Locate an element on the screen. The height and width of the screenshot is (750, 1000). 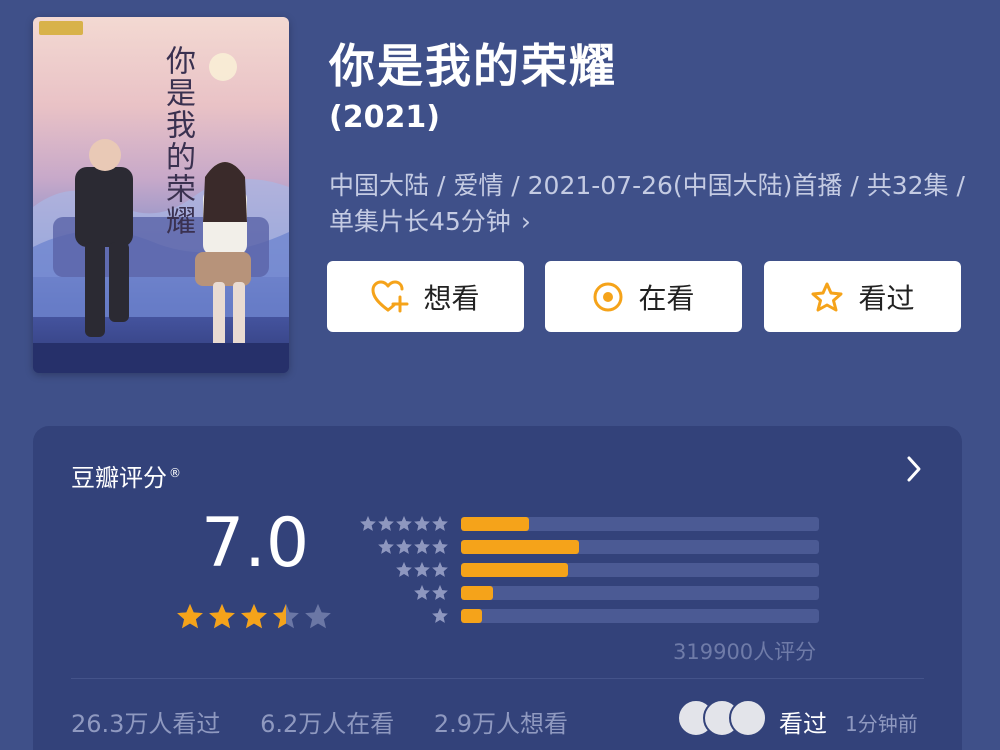
target-icon is located at coordinates (608, 296).